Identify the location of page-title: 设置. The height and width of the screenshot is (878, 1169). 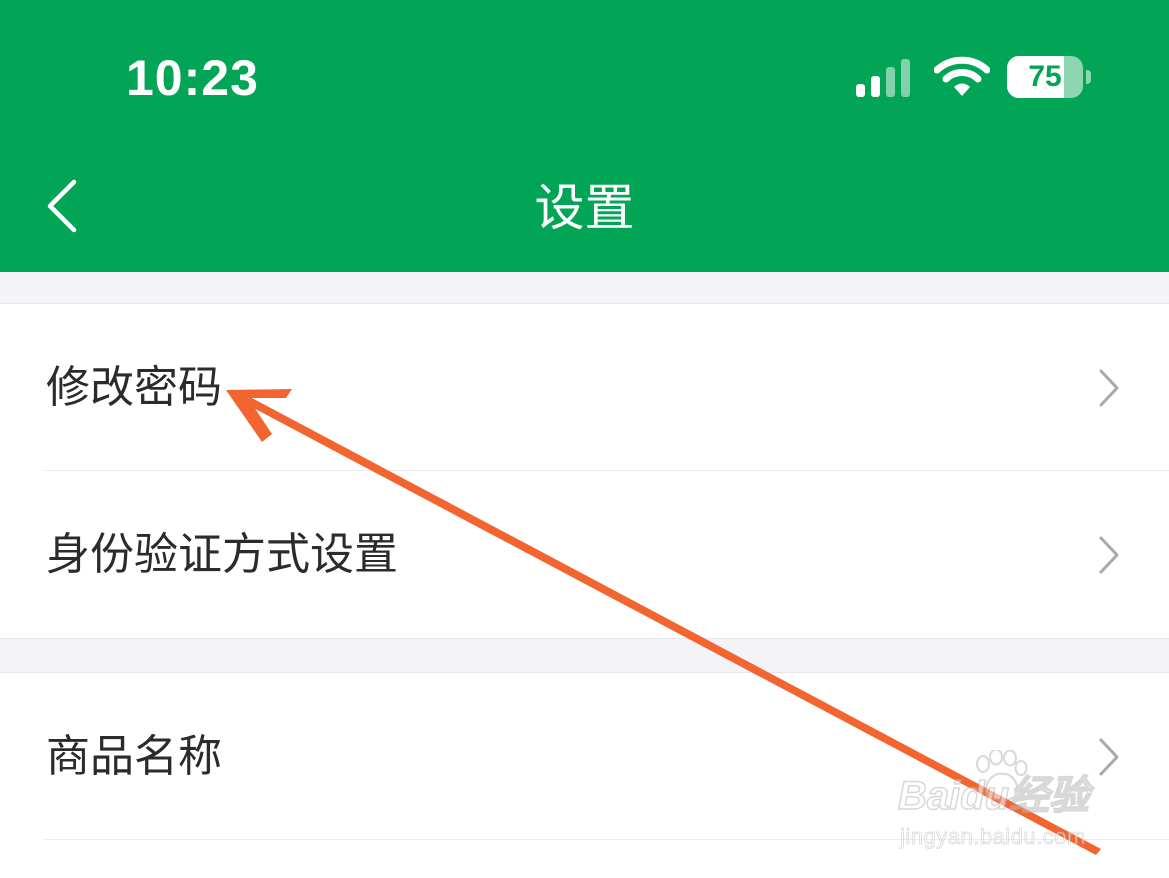
(584, 208).